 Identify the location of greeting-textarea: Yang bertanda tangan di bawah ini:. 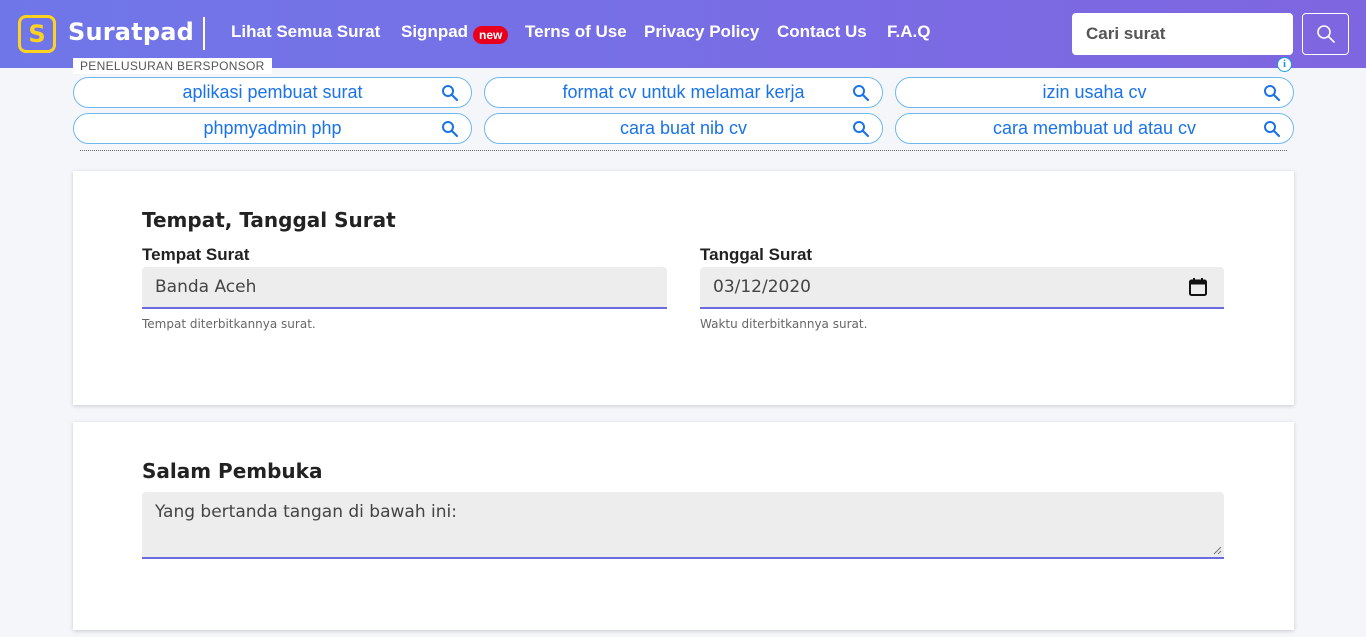
(683, 525).